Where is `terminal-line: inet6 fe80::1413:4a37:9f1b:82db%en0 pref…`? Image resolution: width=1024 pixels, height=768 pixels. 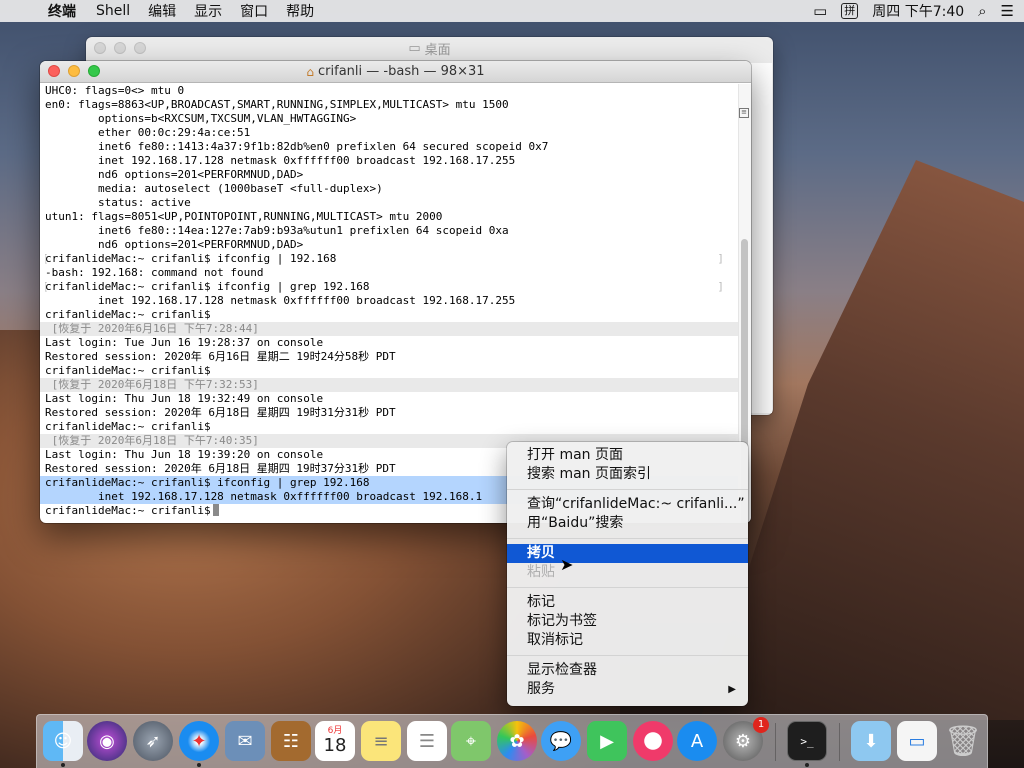
terminal-line: inet6 fe80::1413:4a37:9f1b:82db%en0 pref… is located at coordinates (391, 147).